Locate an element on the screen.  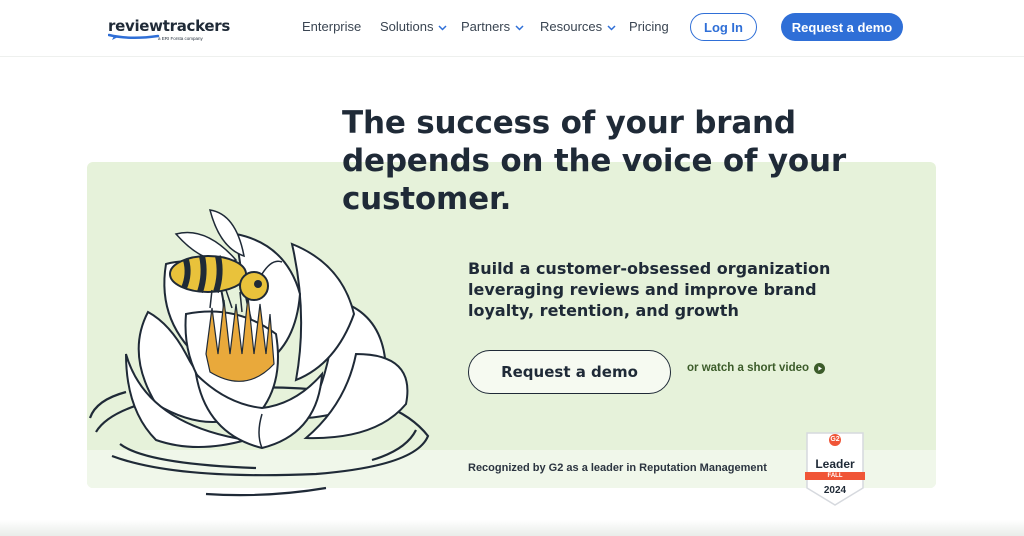
request-demo-nav-button: Request a demo is located at coordinates (842, 27).